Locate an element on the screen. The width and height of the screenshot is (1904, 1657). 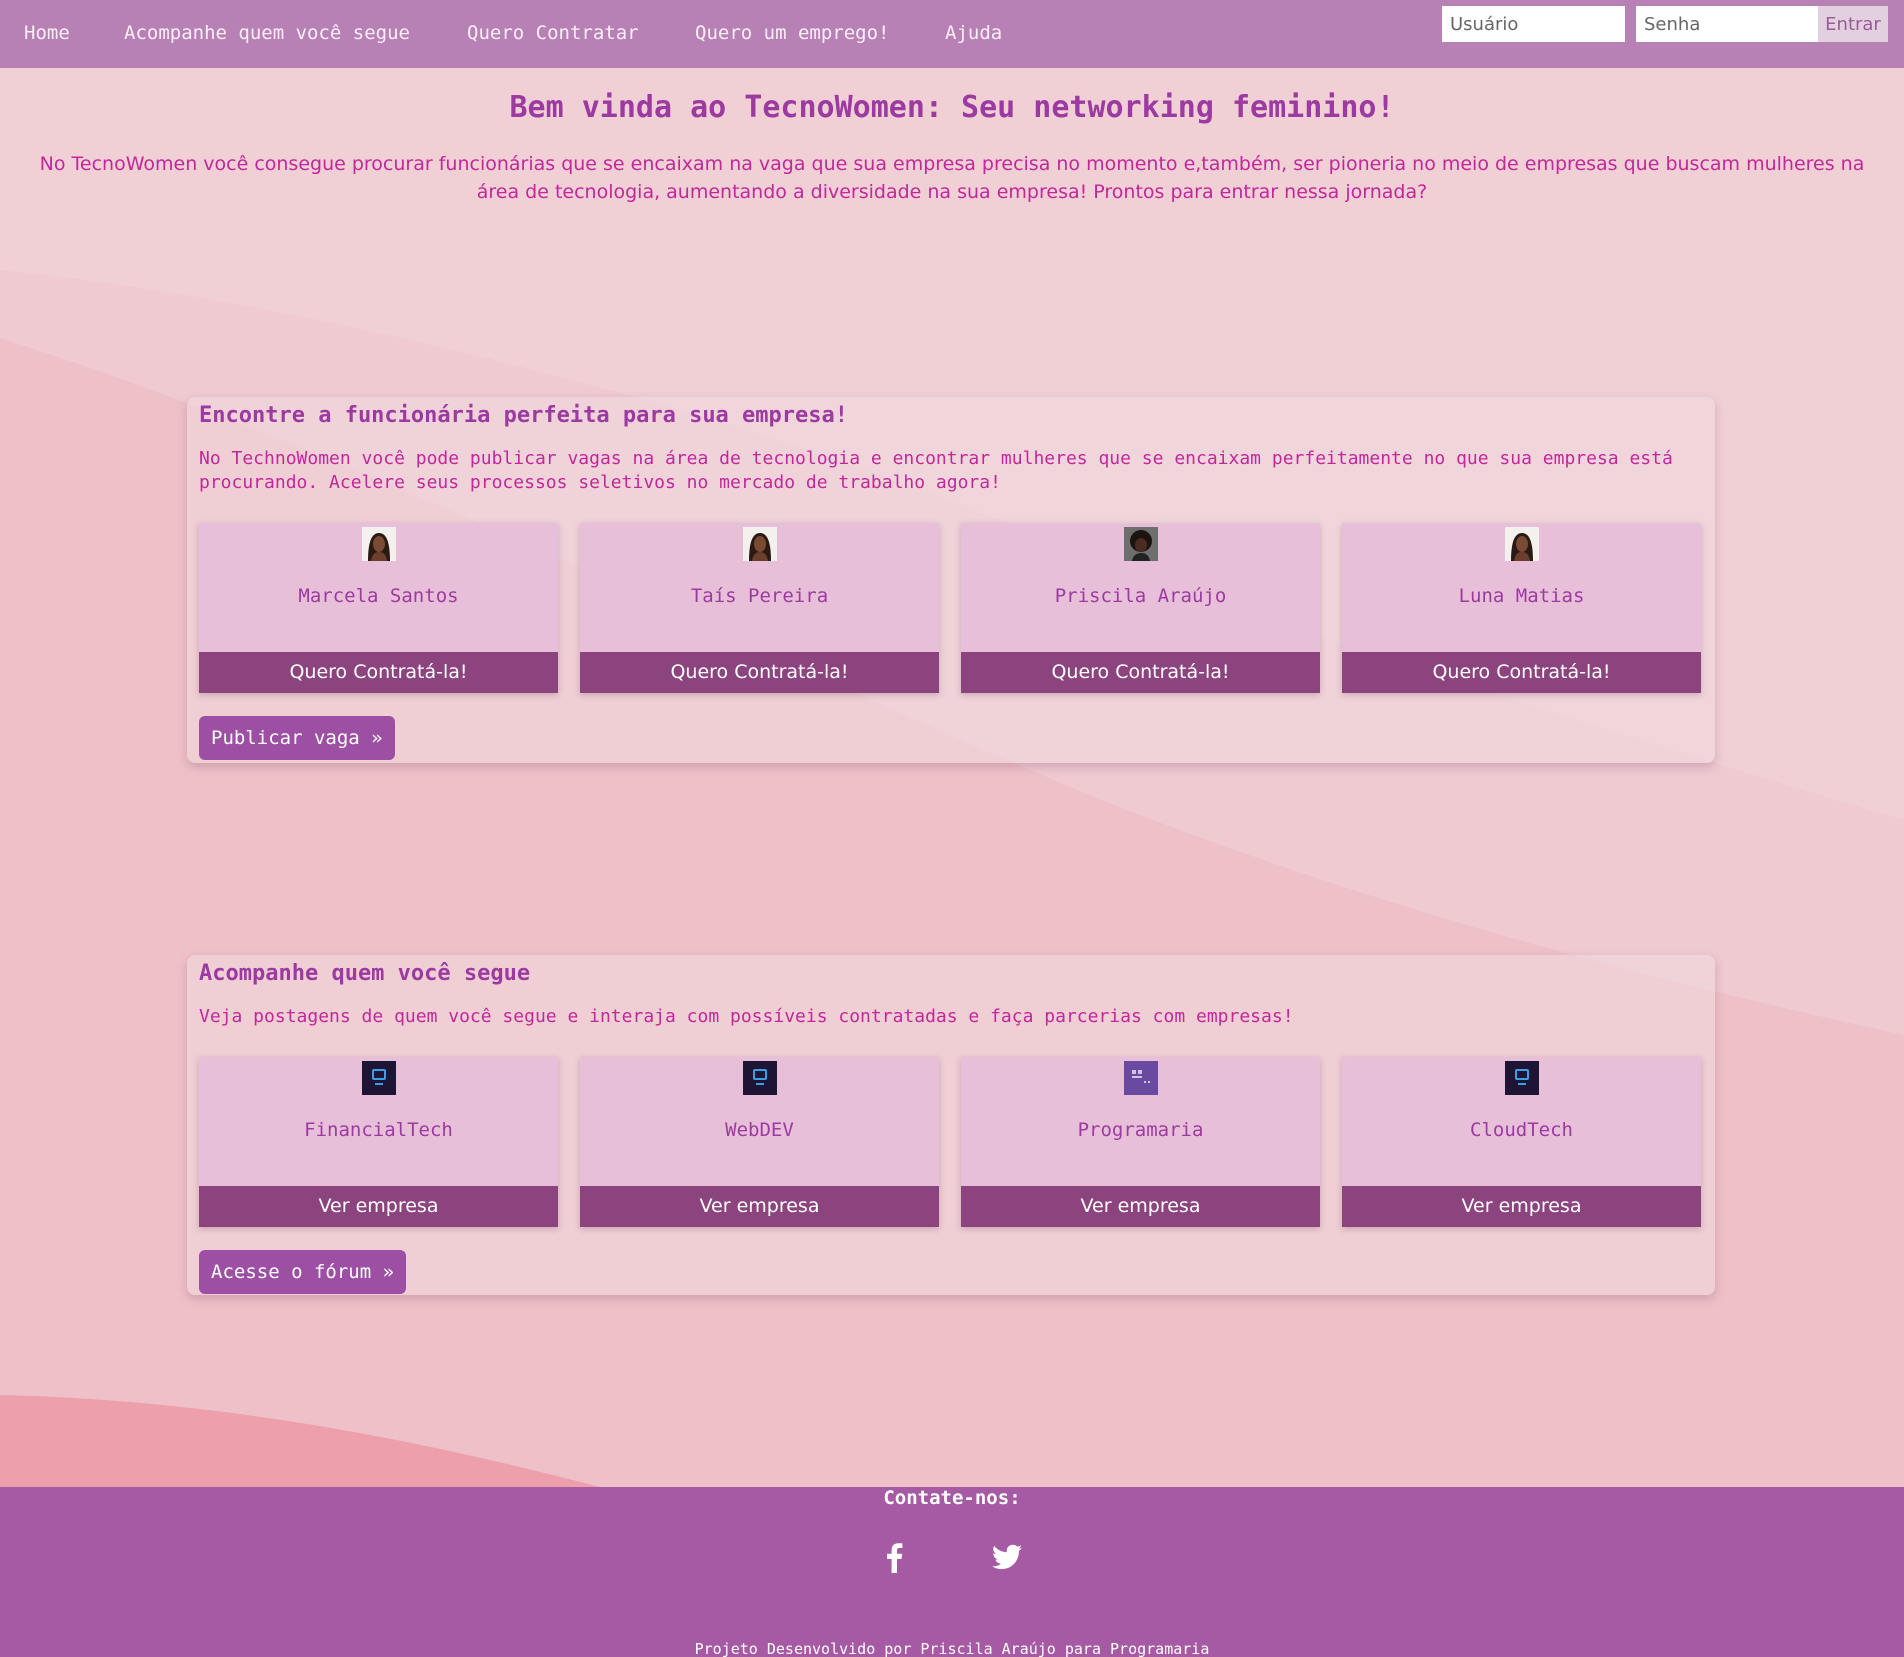
candidate-card: Marcela Santos Quero Contratá-la! is located at coordinates (378, 608).